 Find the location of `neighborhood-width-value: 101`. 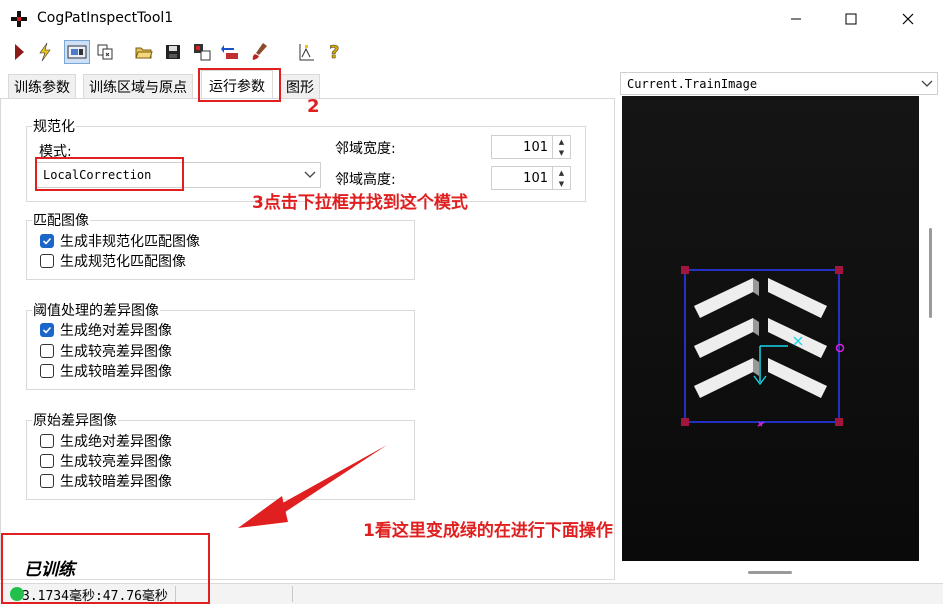

neighborhood-width-value: 101 is located at coordinates (535, 147).